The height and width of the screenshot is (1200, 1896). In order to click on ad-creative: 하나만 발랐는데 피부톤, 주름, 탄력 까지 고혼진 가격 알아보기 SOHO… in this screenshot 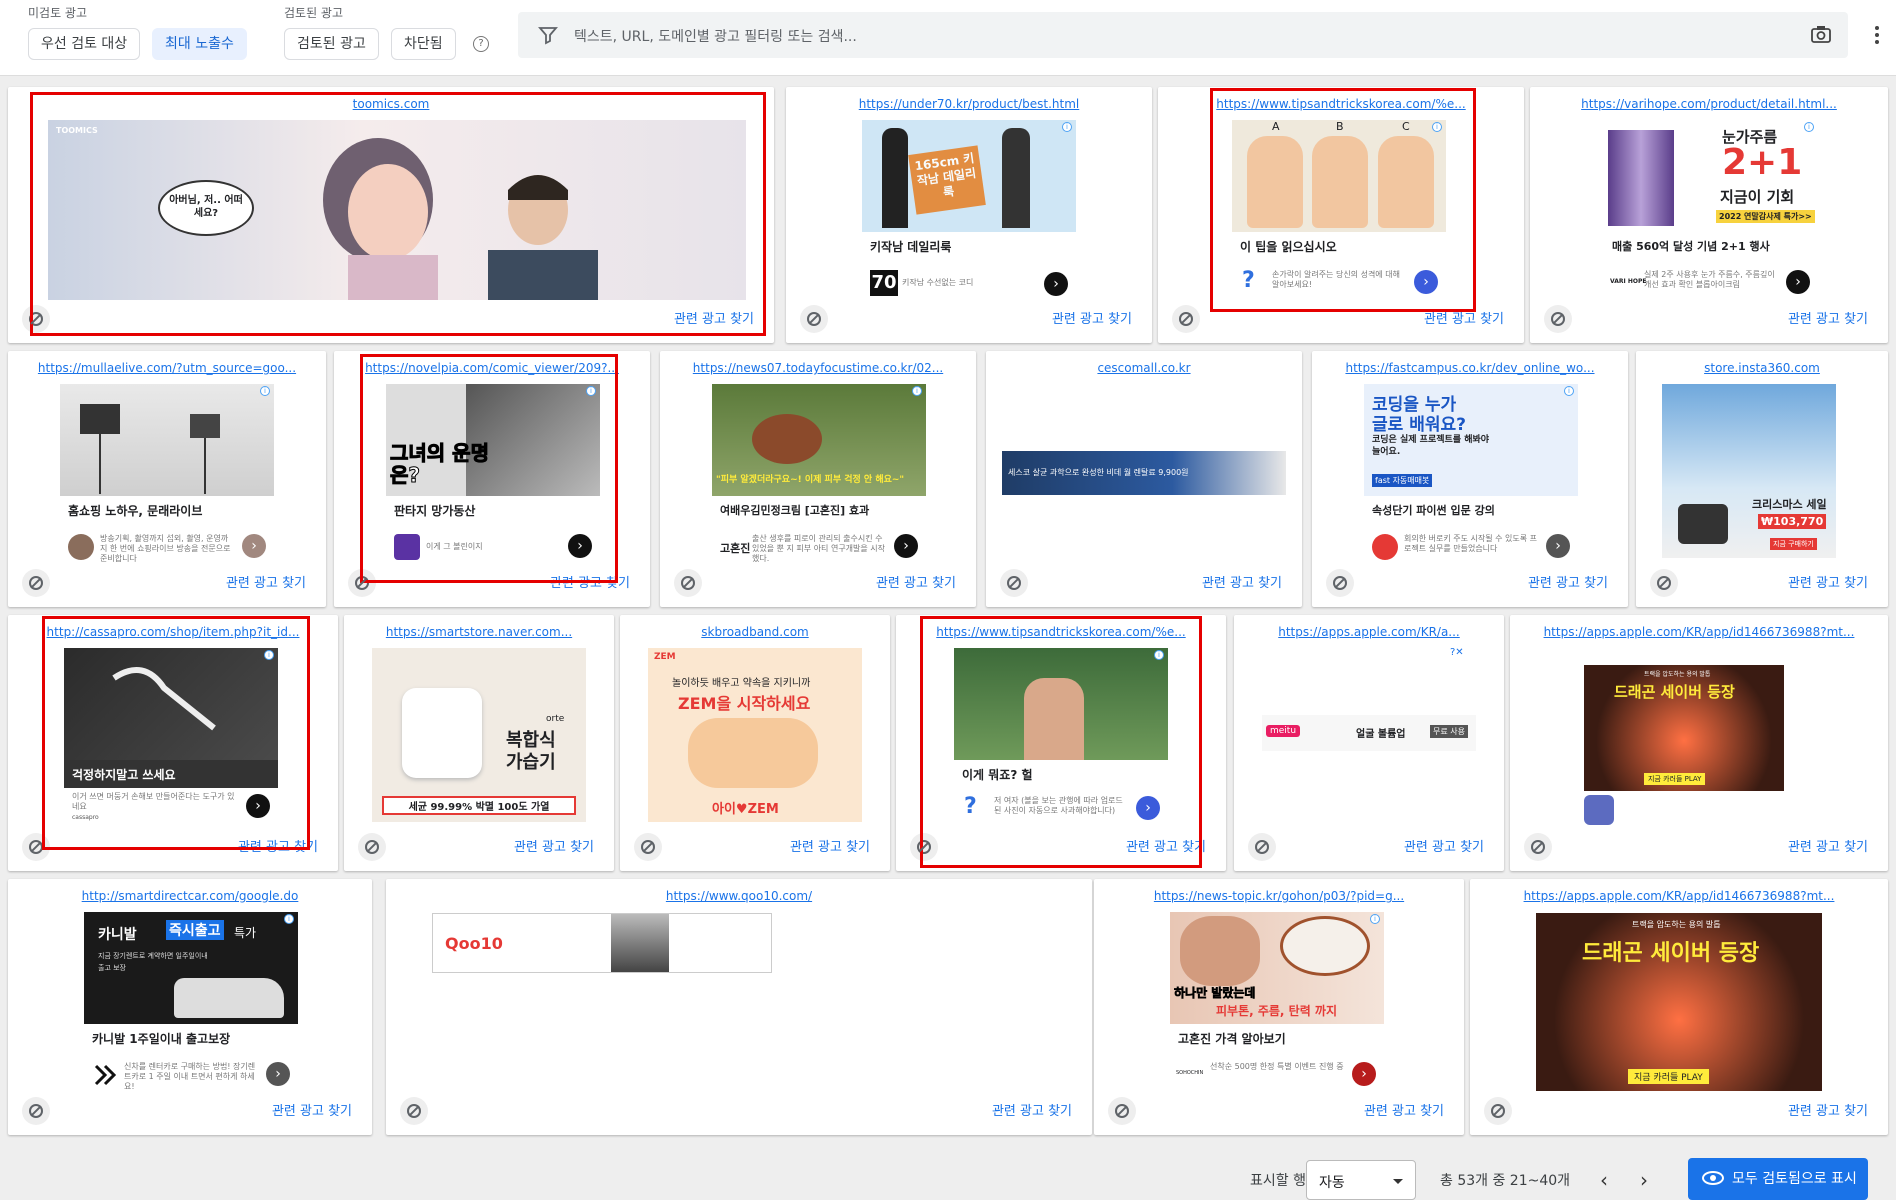, I will do `click(1277, 1002)`.